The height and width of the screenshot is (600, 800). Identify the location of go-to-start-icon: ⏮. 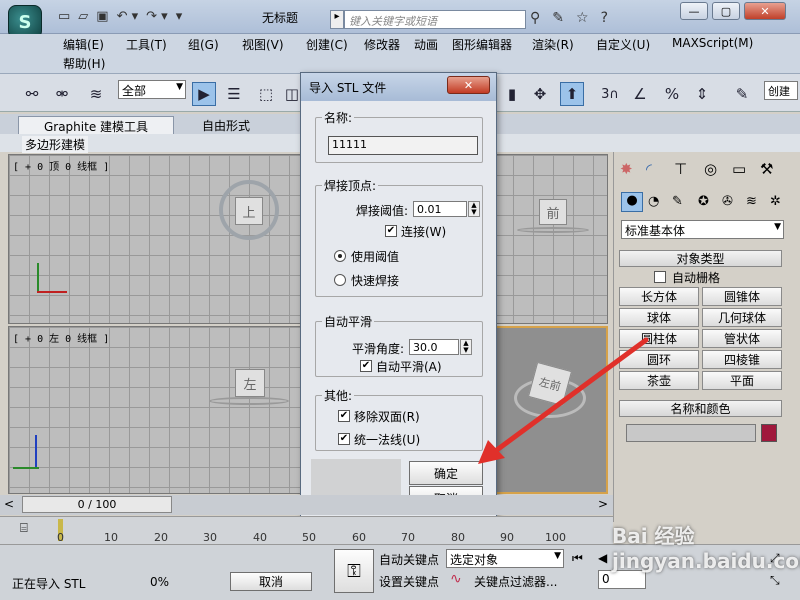
(577, 558).